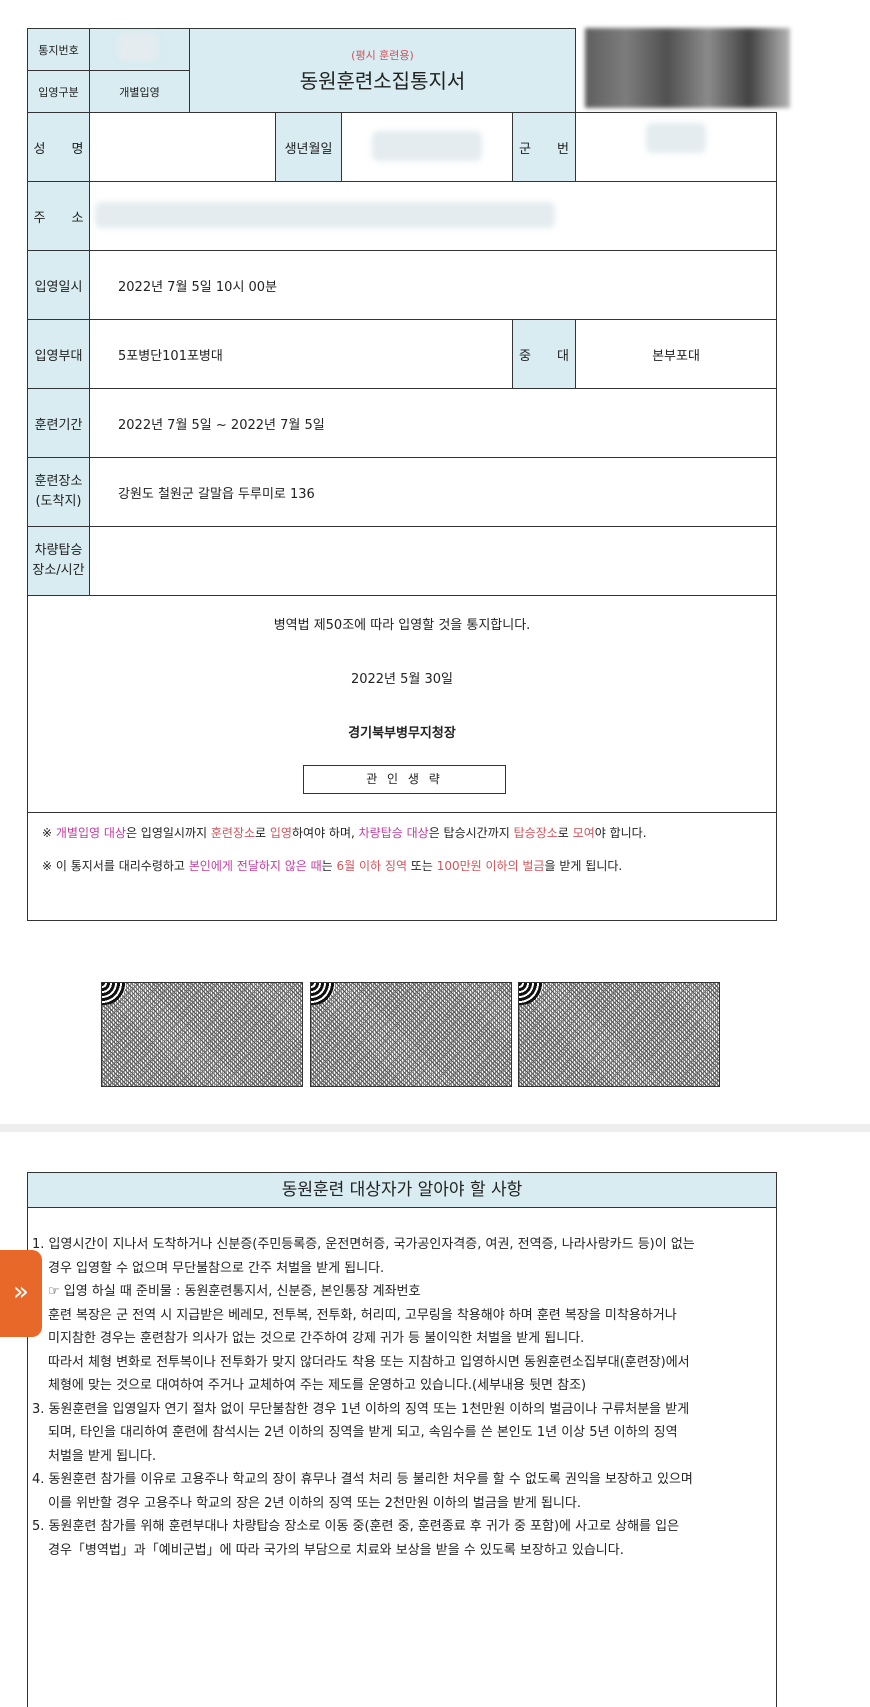 This screenshot has width=870, height=1707. Describe the element at coordinates (58, 285) in the screenshot. I see `entry-datetime-label: 입영일시` at that location.